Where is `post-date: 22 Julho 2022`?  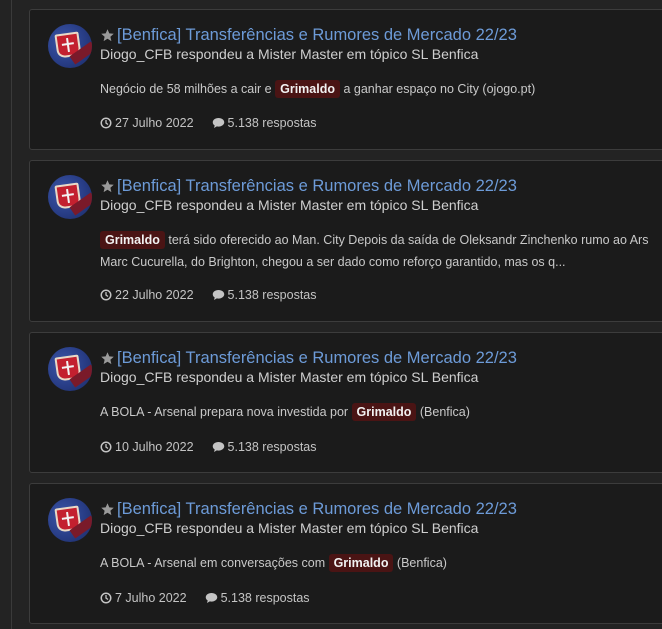 post-date: 22 Julho 2022 is located at coordinates (154, 295).